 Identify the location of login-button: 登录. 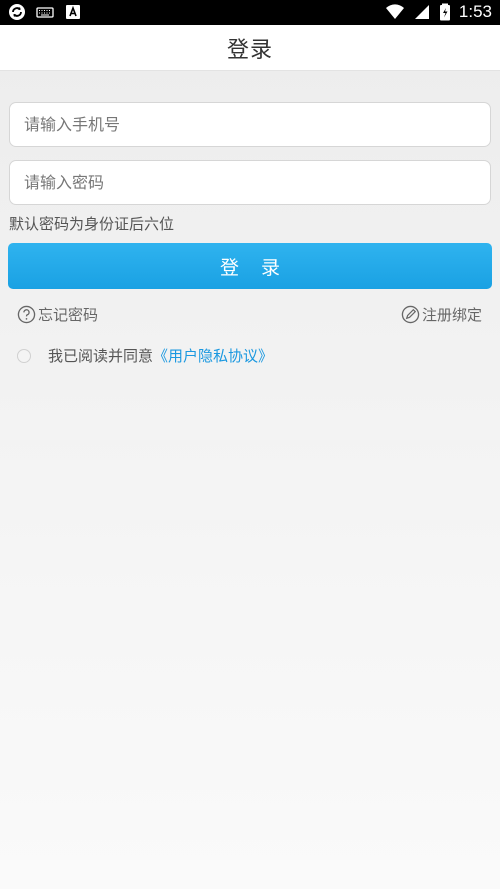
(250, 266).